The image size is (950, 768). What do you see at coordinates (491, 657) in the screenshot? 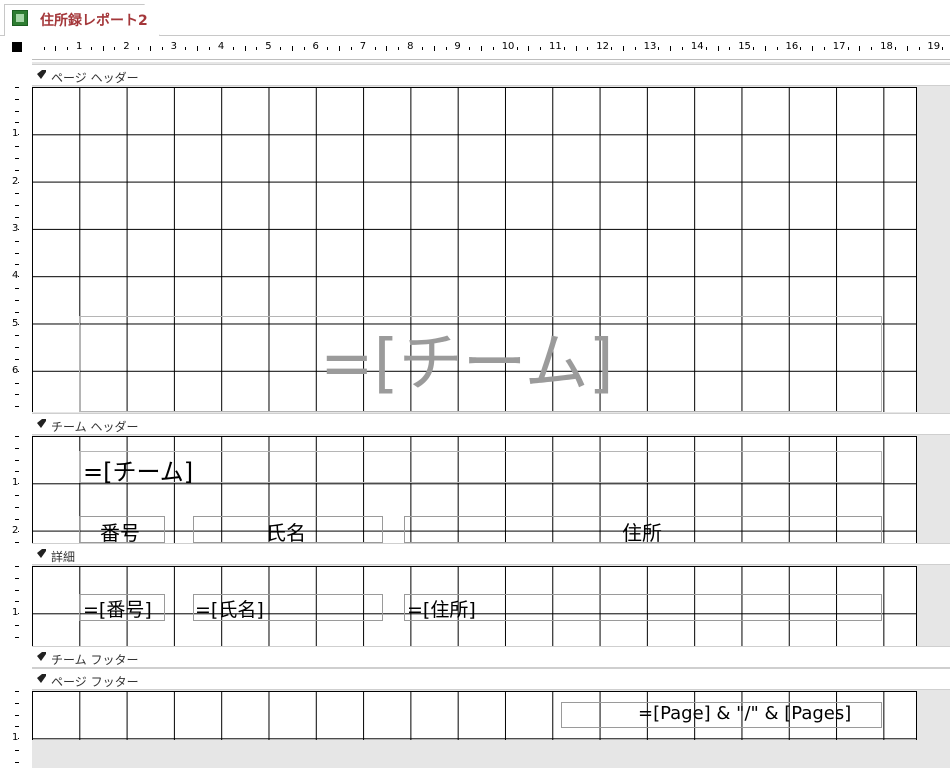
I see `section-bar-team-footer: チーム フッター` at bounding box center [491, 657].